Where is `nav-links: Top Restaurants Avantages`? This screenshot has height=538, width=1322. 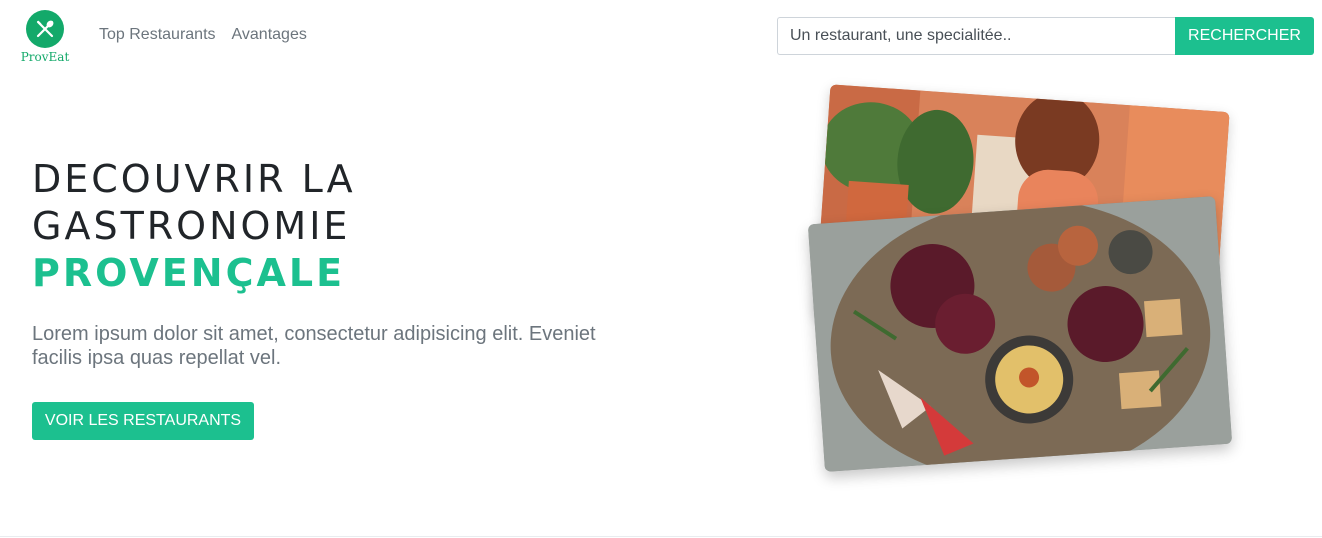 nav-links: Top Restaurants Avantages is located at coordinates (203, 35).